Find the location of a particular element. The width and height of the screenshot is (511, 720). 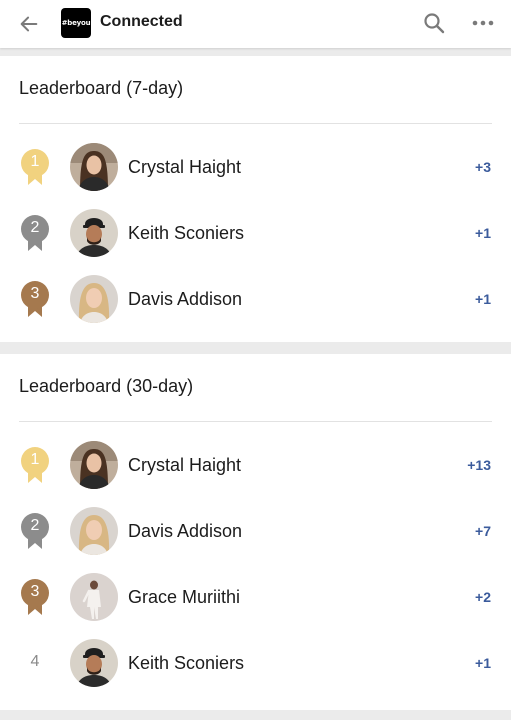

back-button is located at coordinates (29, 24).